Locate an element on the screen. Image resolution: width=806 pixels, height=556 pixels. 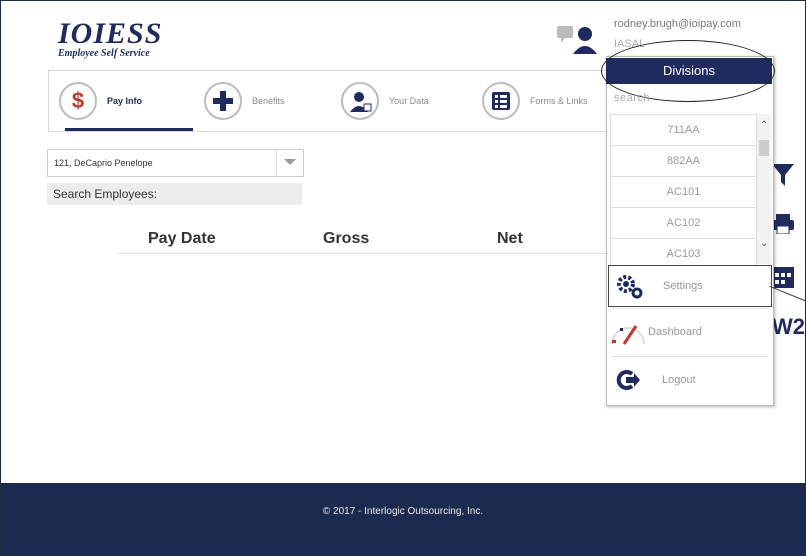
col-net: Net is located at coordinates (510, 238).